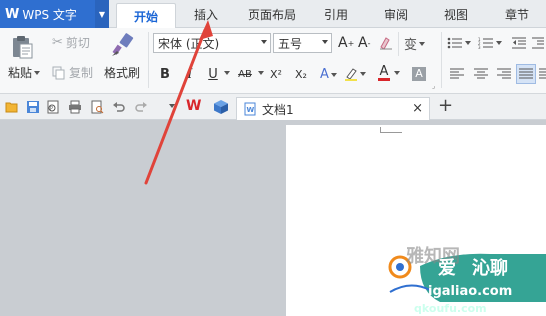 The width and height of the screenshot is (546, 316). Describe the element at coordinates (447, 268) in the screenshot. I see `watermark-text-1: 爱` at that location.